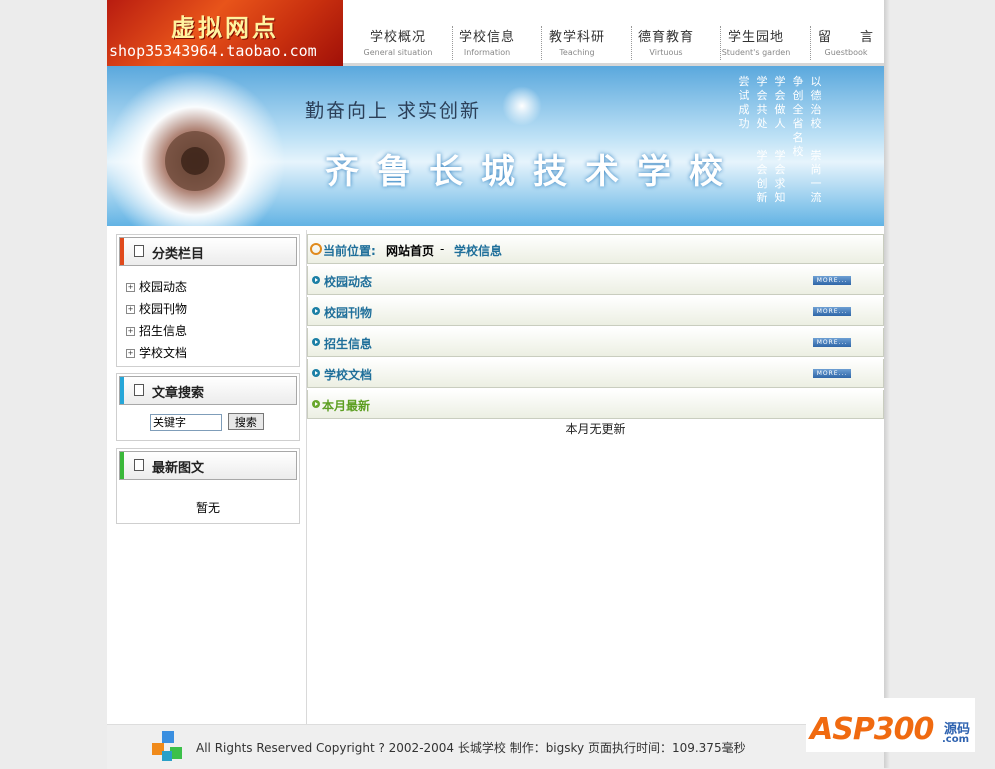 This screenshot has height=769, width=995. Describe the element at coordinates (348, 343) in the screenshot. I see `section-title-link: 招生信息` at that location.